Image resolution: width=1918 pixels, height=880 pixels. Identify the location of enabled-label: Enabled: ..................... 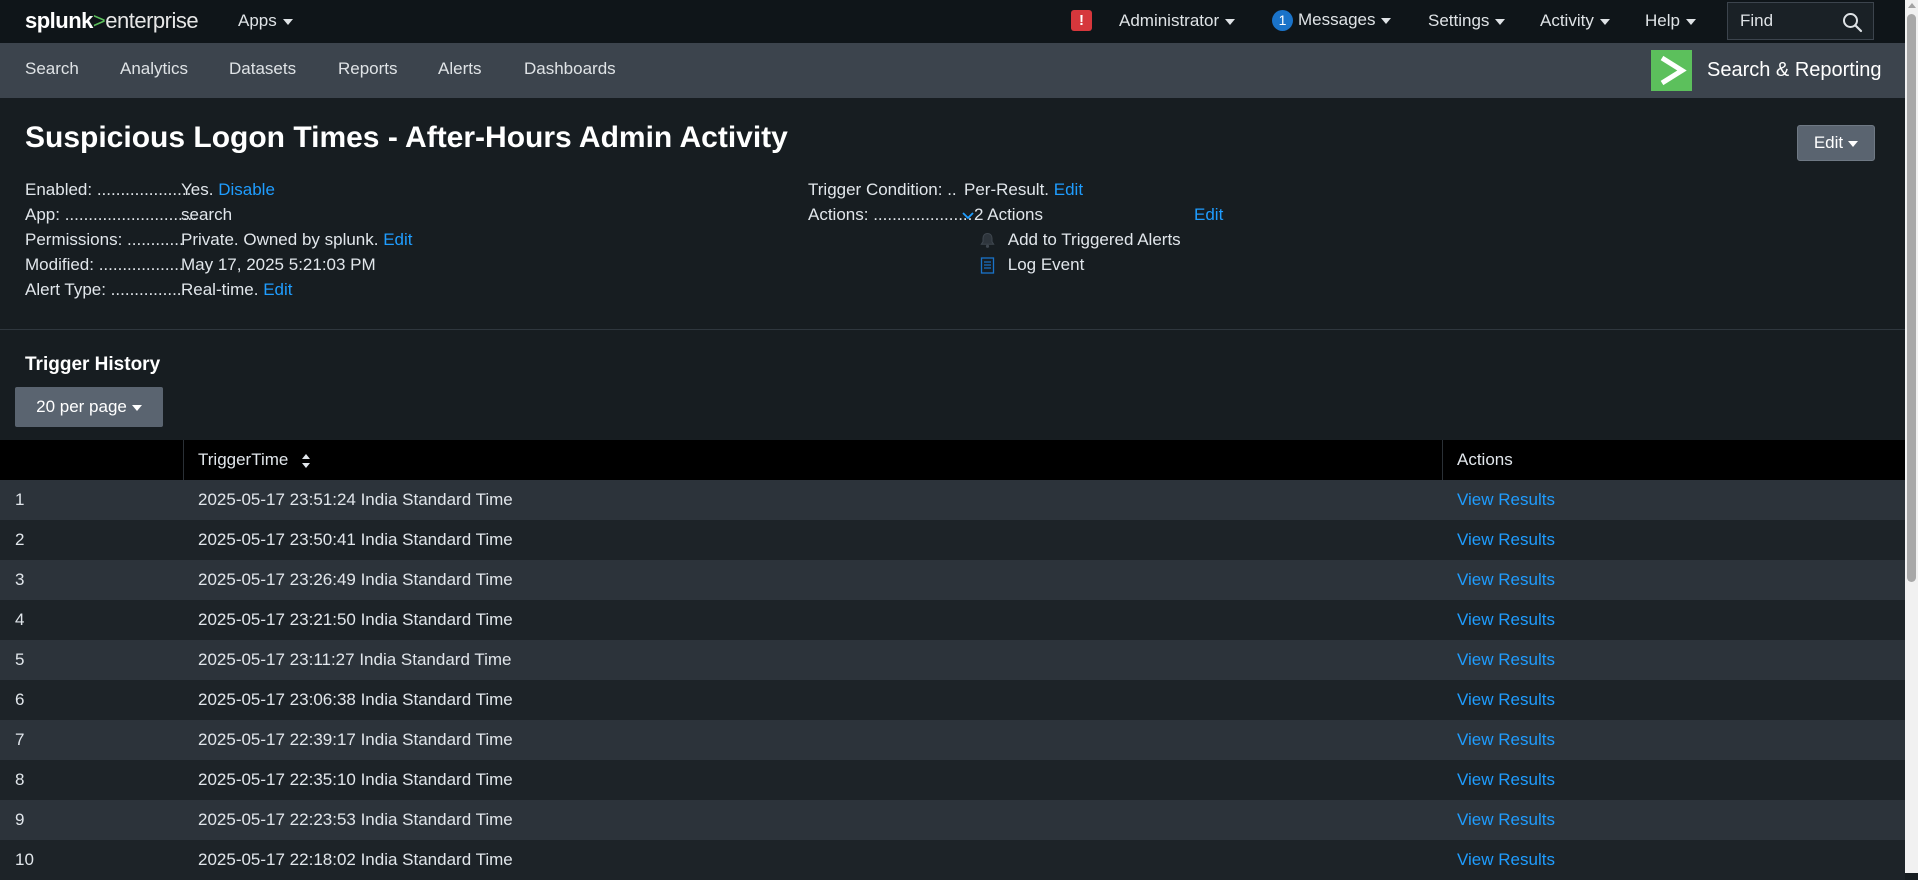
(108, 189).